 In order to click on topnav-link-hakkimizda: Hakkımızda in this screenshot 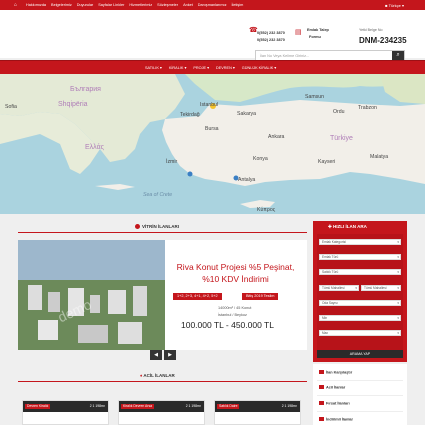, I will do `click(36, 5)`.